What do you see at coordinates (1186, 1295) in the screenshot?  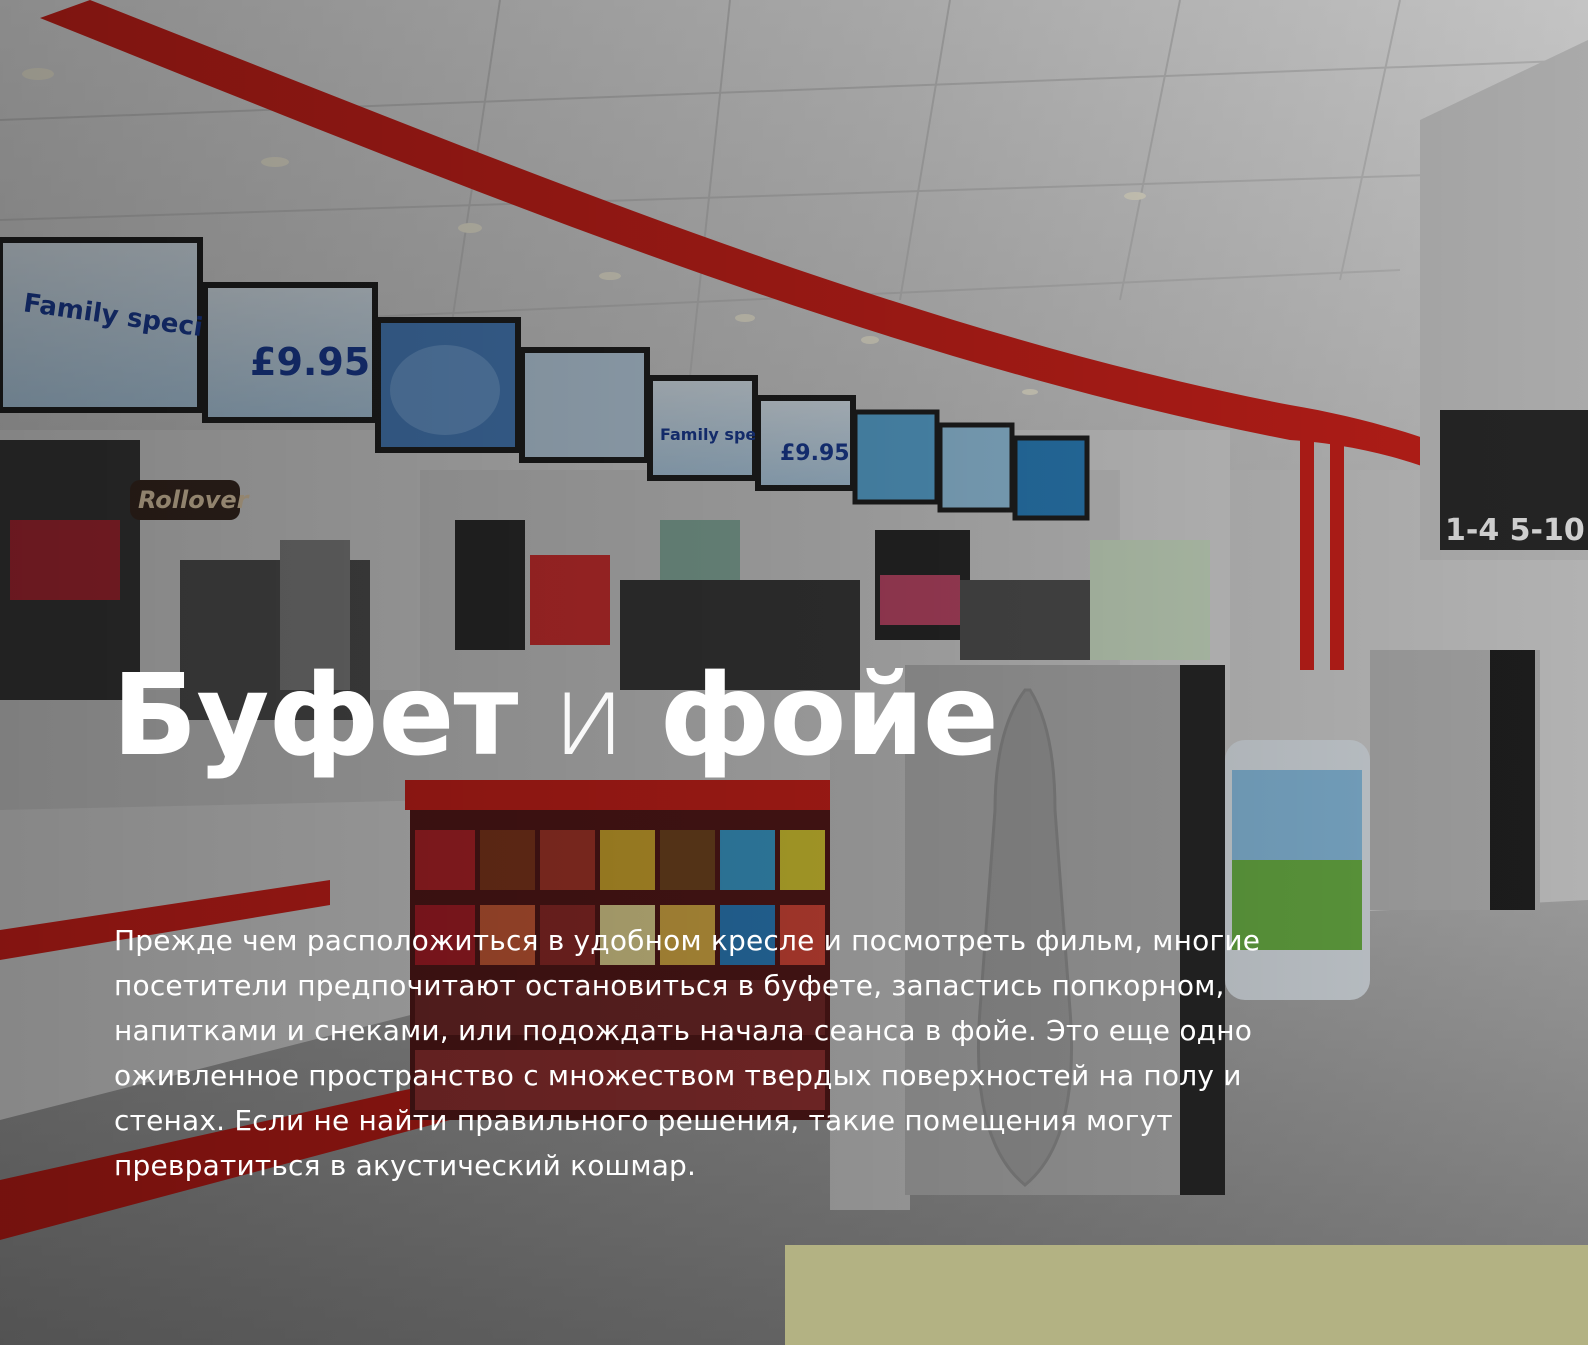 I see `accent-block` at bounding box center [1186, 1295].